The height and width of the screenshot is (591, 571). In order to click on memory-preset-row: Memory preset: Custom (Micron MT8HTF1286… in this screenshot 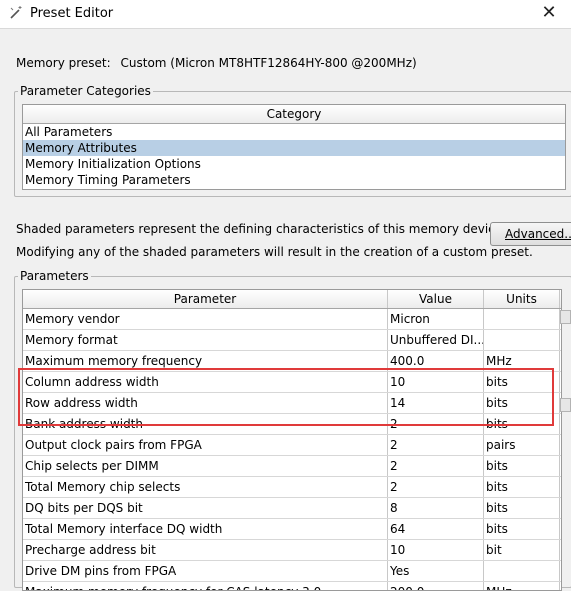, I will do `click(216, 63)`.